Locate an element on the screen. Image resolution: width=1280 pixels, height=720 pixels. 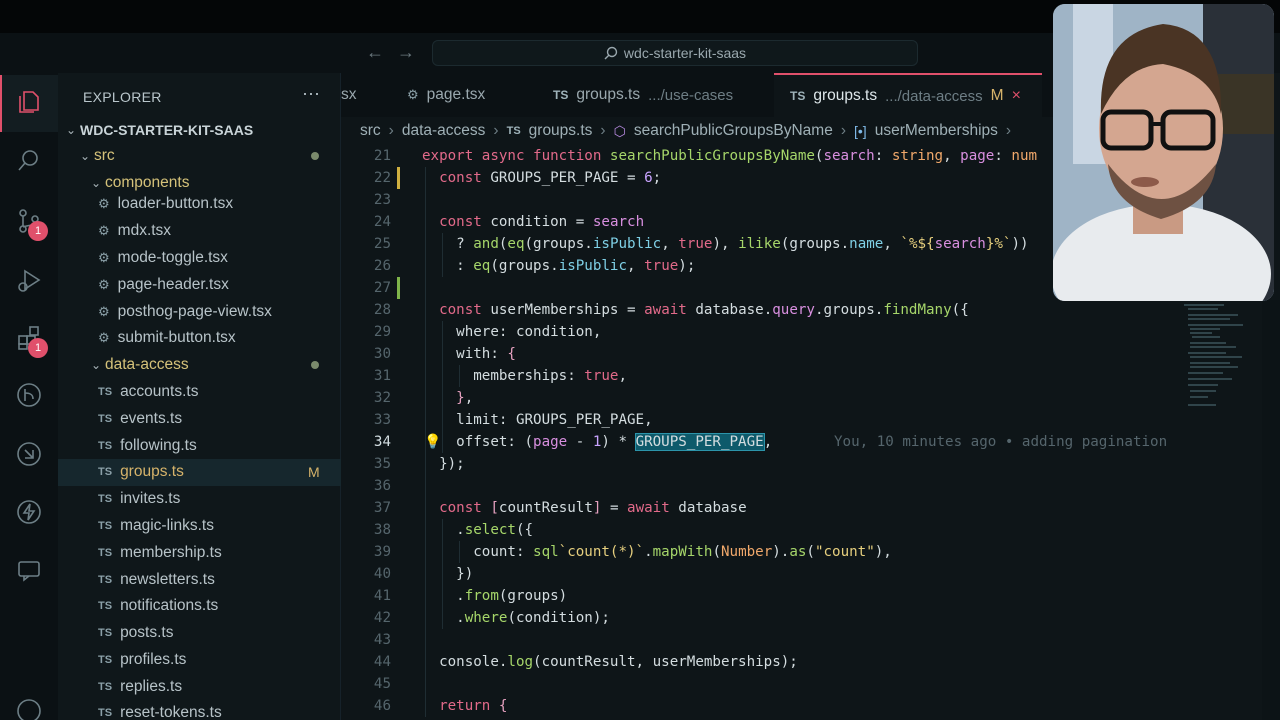
minimap is located at coordinates (1215, 360).